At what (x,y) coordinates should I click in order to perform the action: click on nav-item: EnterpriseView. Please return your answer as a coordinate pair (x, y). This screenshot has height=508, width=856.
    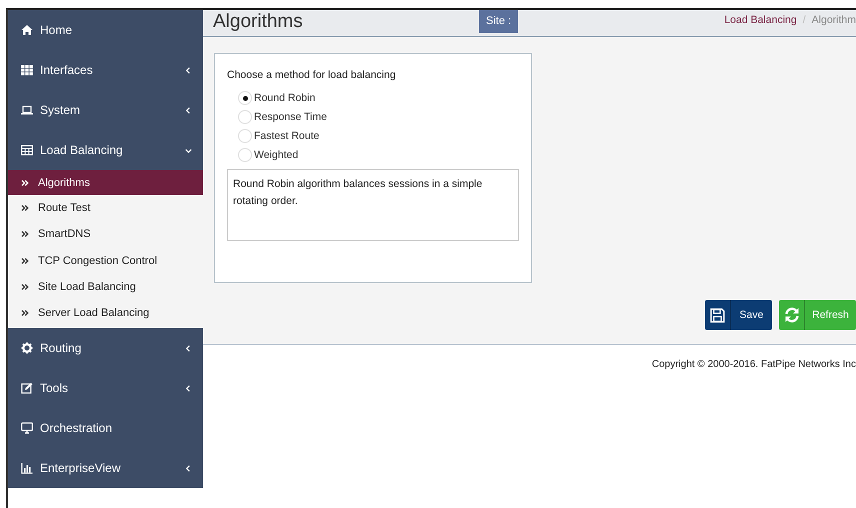
    Looking at the image, I should click on (105, 468).